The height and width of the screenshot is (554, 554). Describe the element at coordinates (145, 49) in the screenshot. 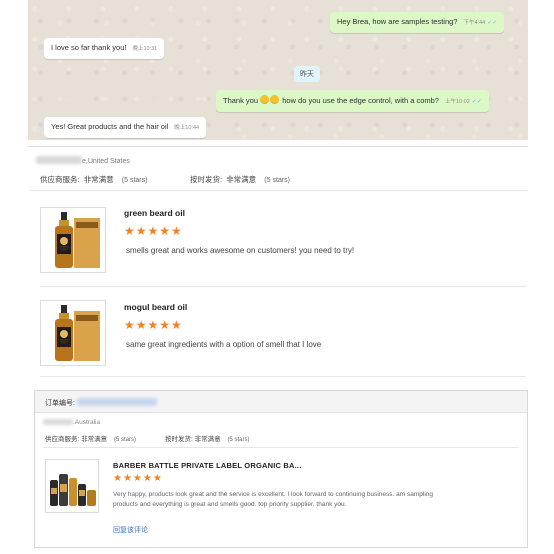

I see `message-time: 晚上10:31` at that location.